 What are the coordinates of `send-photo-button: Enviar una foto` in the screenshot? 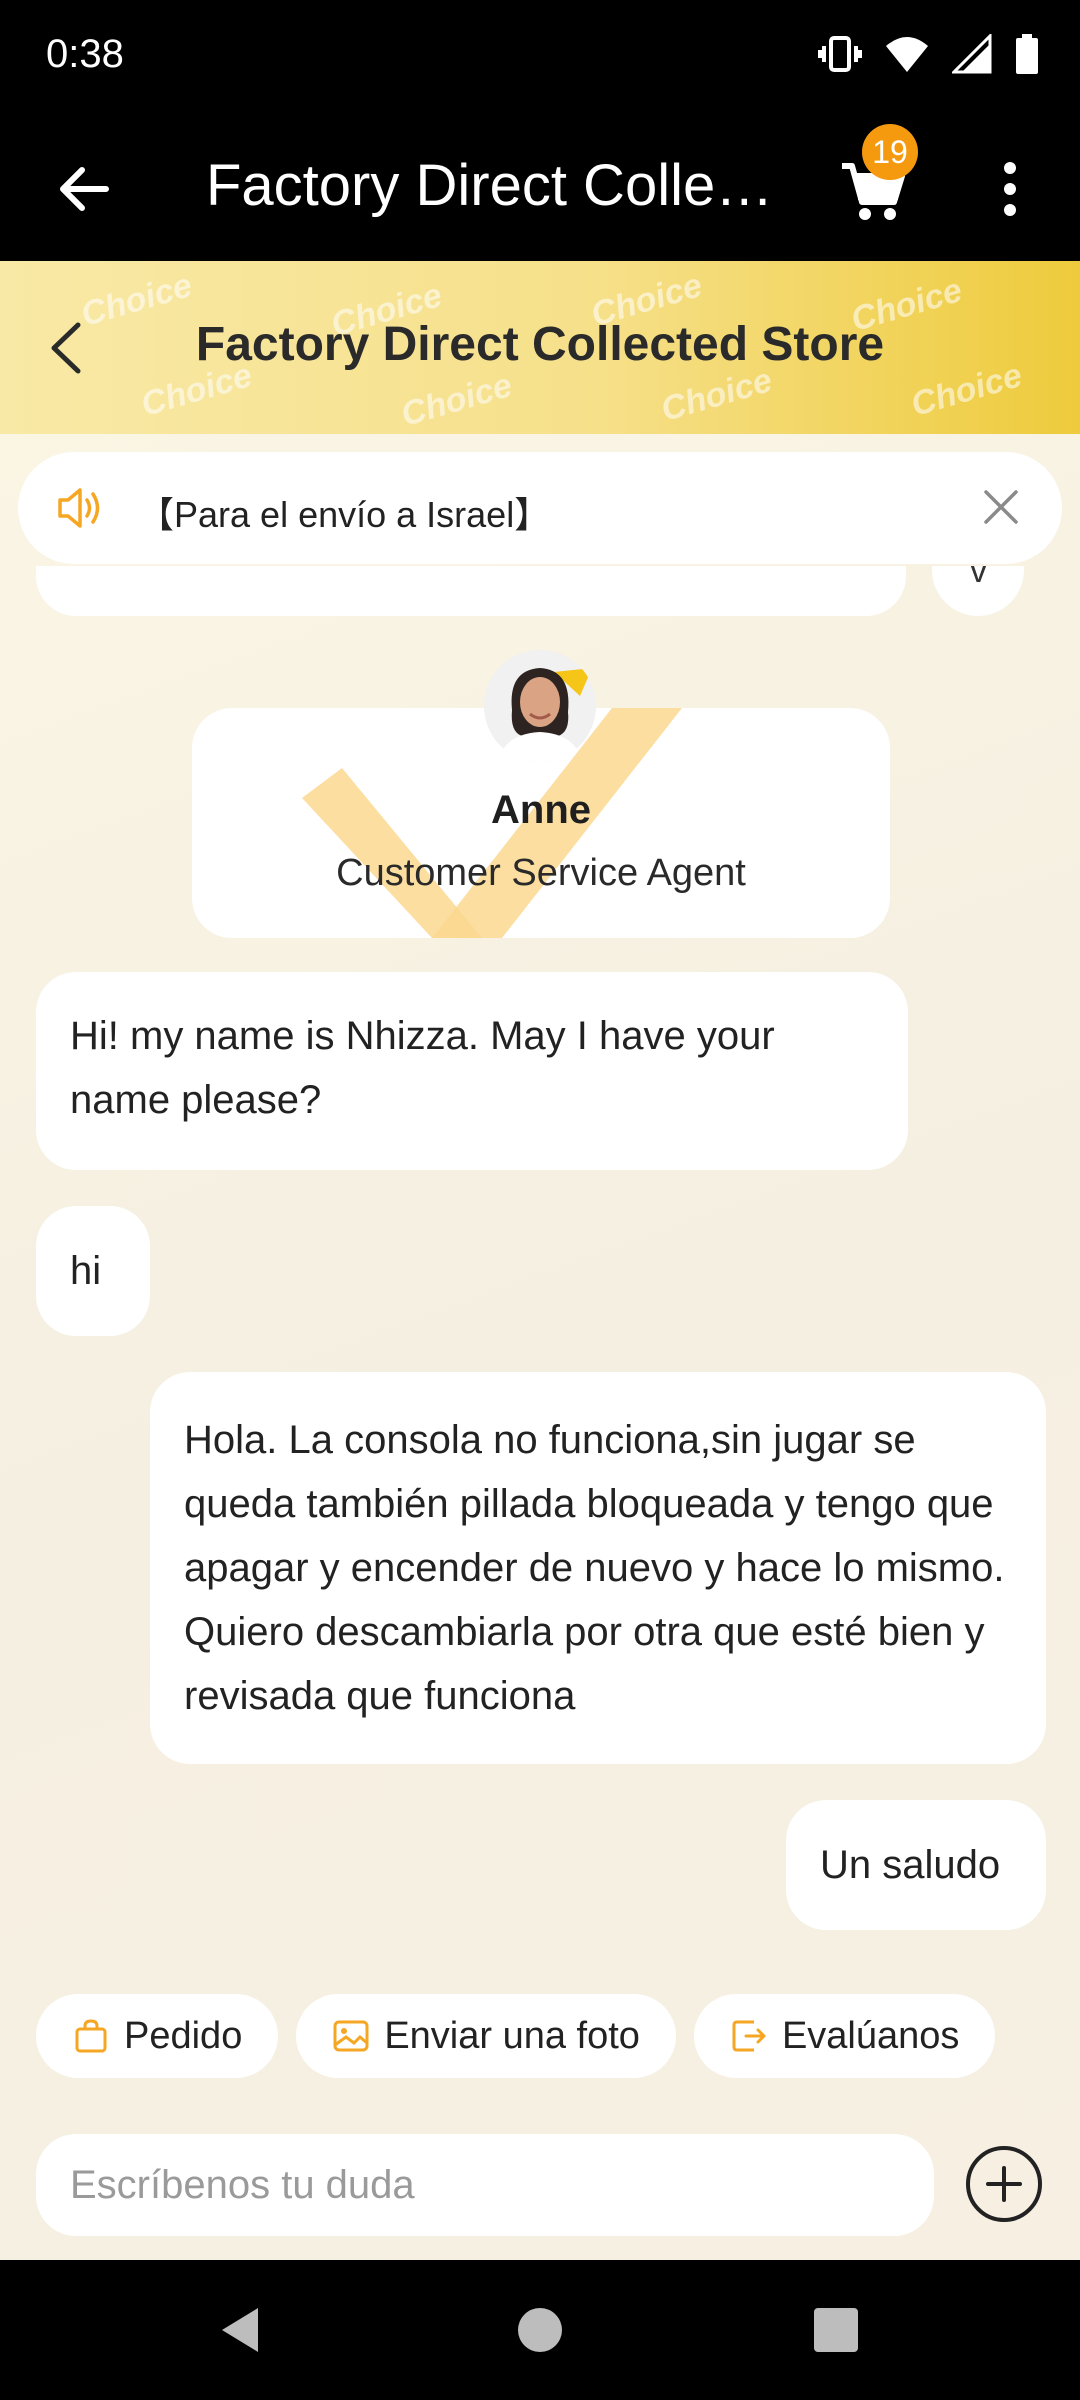 It's located at (486, 2036).